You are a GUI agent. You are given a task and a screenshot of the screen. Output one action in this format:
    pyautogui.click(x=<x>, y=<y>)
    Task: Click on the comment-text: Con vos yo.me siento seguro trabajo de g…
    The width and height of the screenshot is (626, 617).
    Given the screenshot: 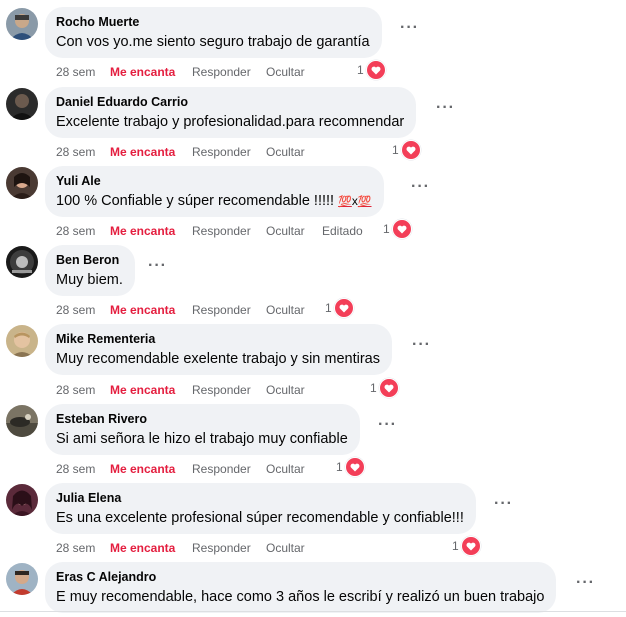 What is the action you would take?
    pyautogui.click(x=213, y=42)
    